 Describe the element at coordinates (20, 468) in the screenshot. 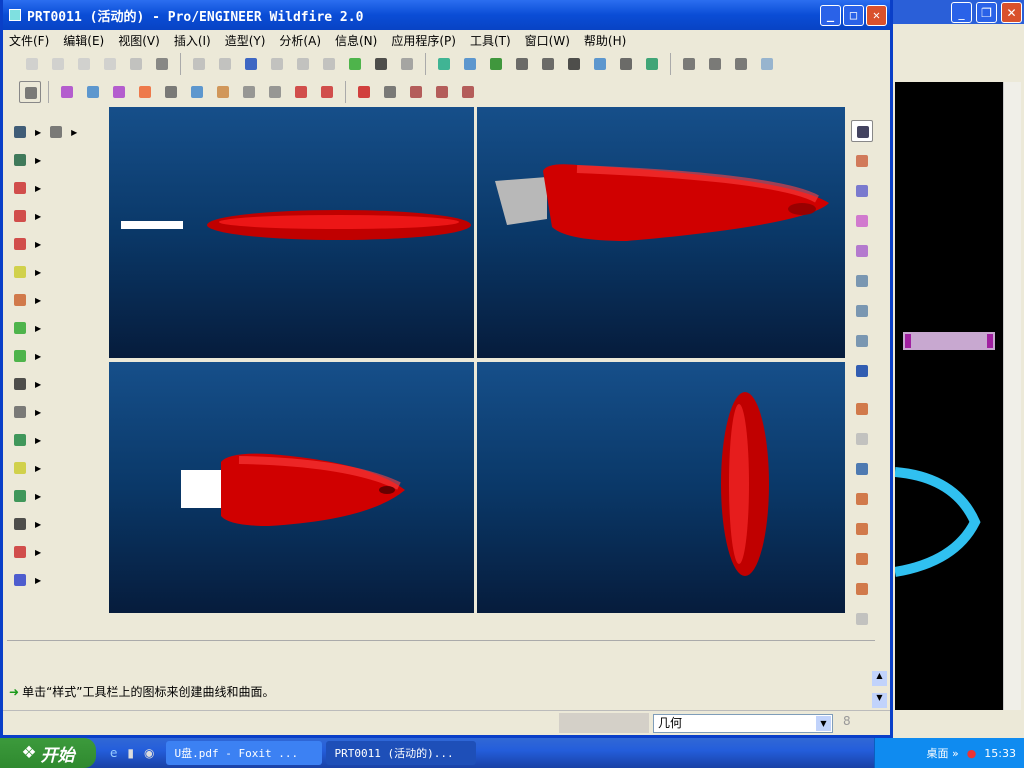

I see `boundary-icon` at that location.